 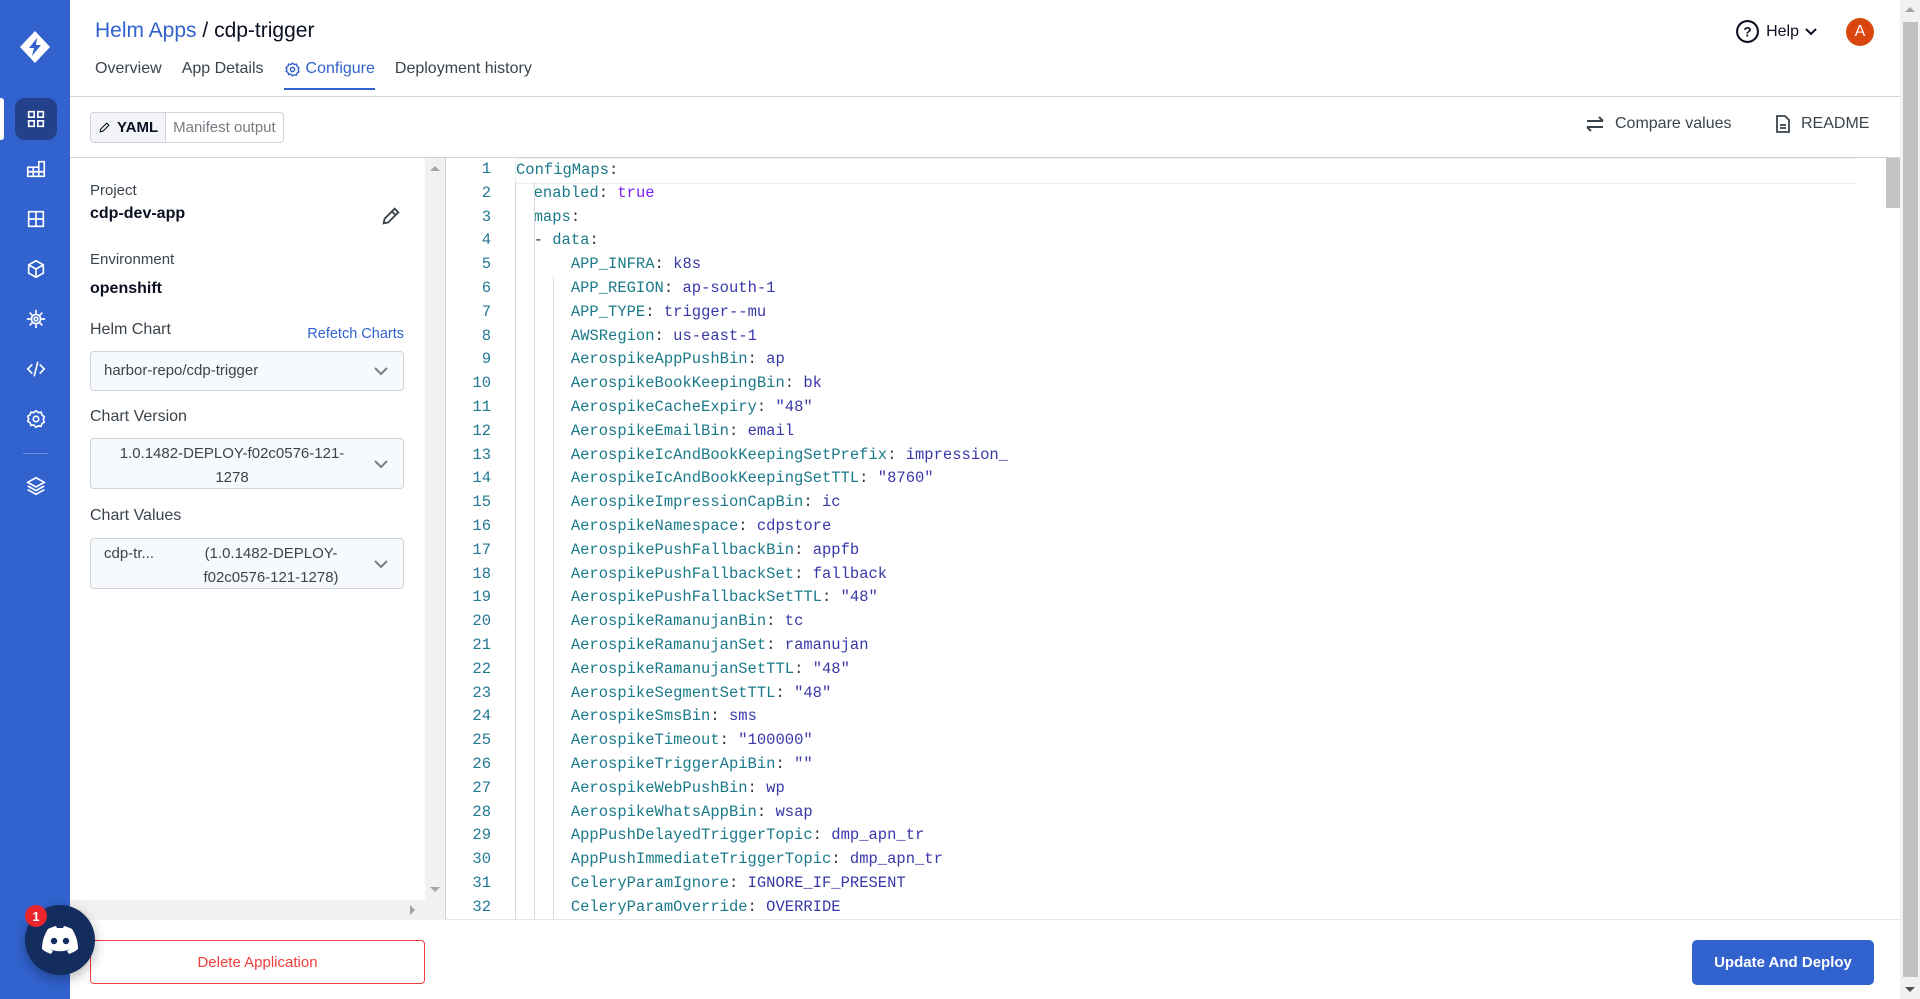 What do you see at coordinates (257, 910) in the screenshot?
I see `side-panel-horizontal-scrollbar` at bounding box center [257, 910].